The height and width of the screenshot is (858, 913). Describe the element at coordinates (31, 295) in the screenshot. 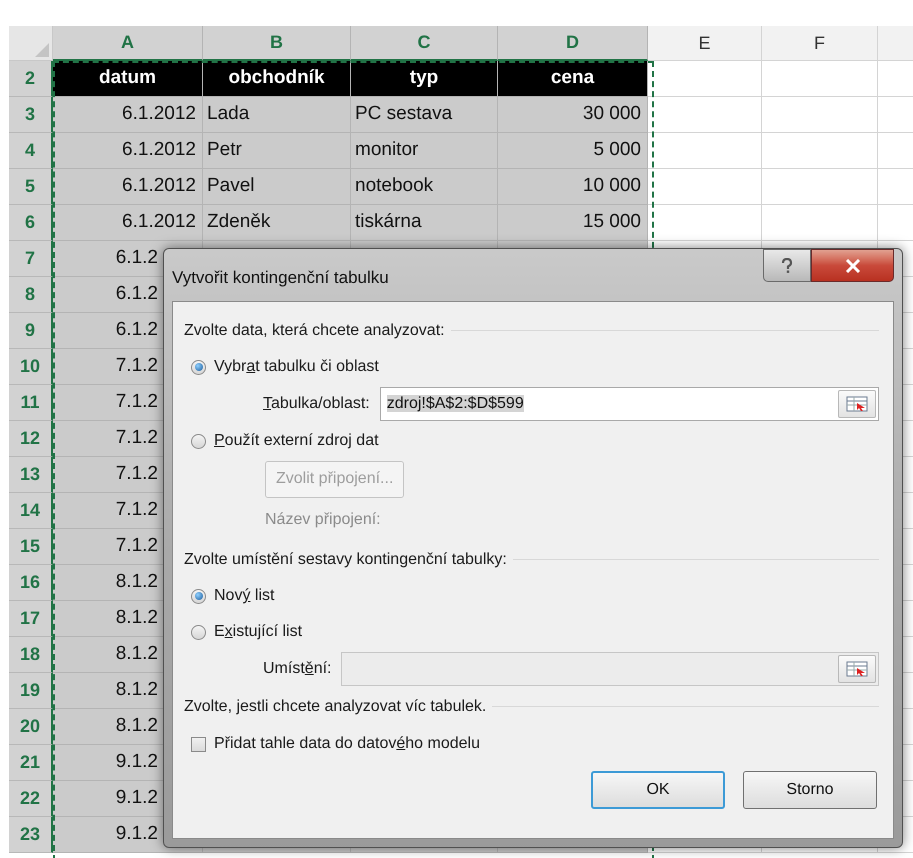

I see `row-header: 8` at that location.